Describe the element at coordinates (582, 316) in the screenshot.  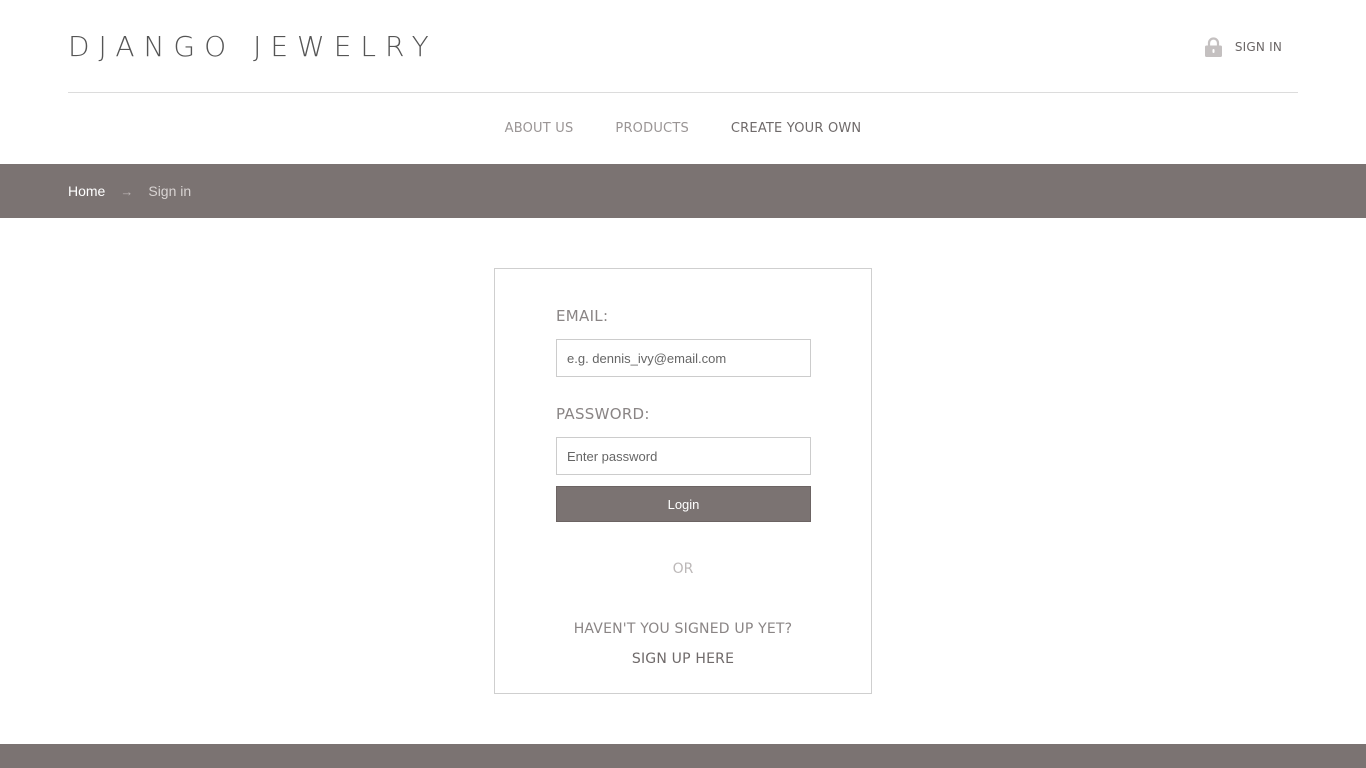
I see `email-label: EMAIL:` at that location.